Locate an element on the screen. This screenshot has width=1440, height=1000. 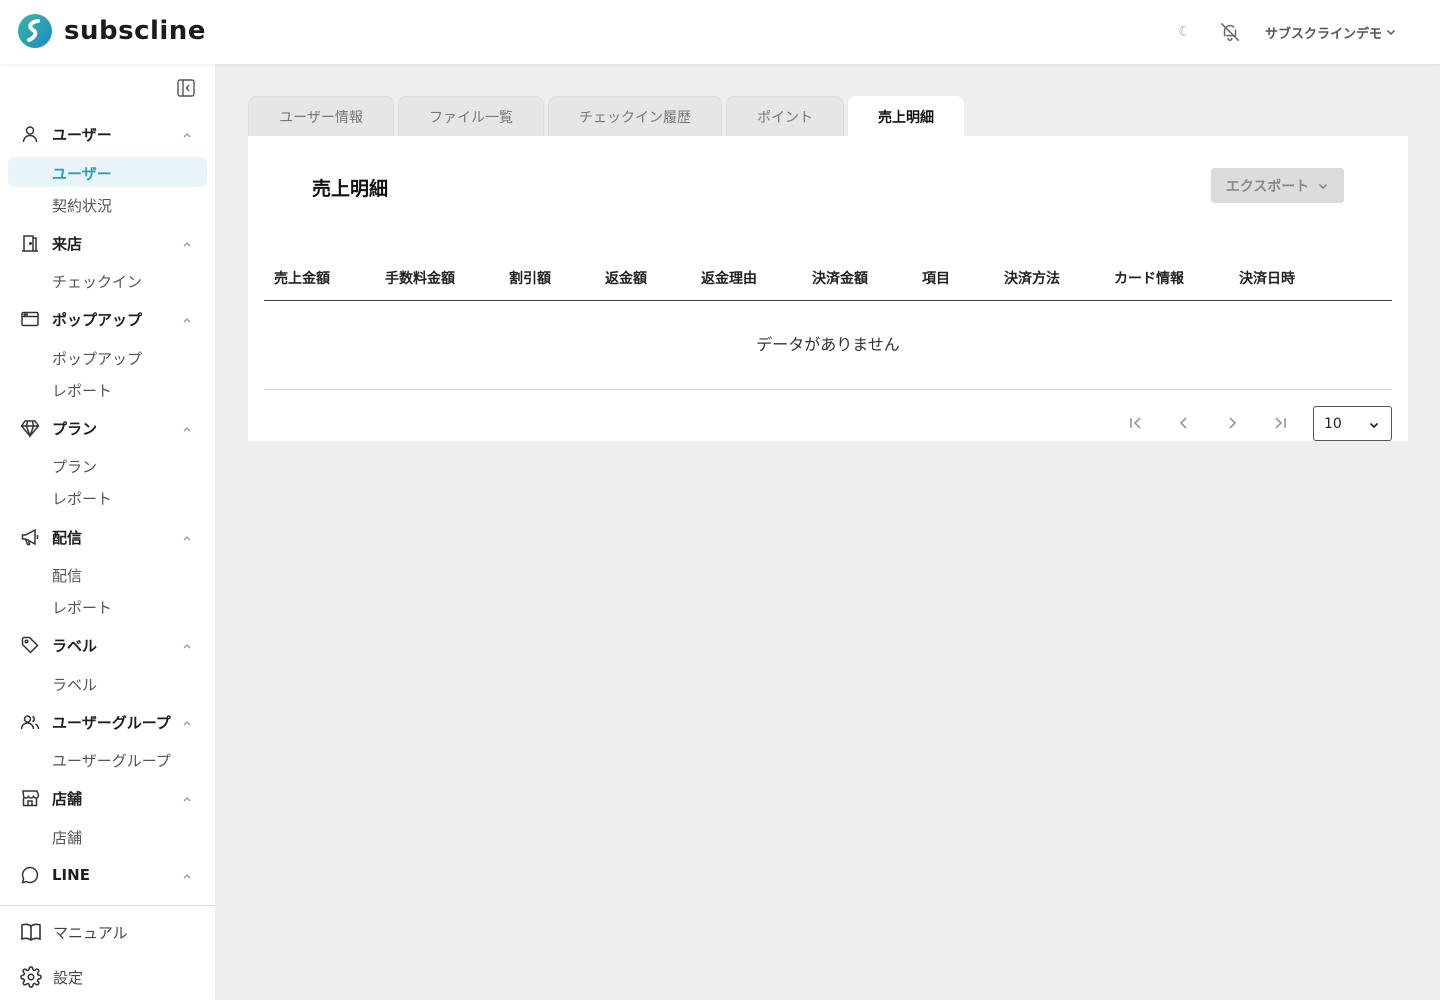
sidebar-footer-label: 設定 is located at coordinates (68, 978).